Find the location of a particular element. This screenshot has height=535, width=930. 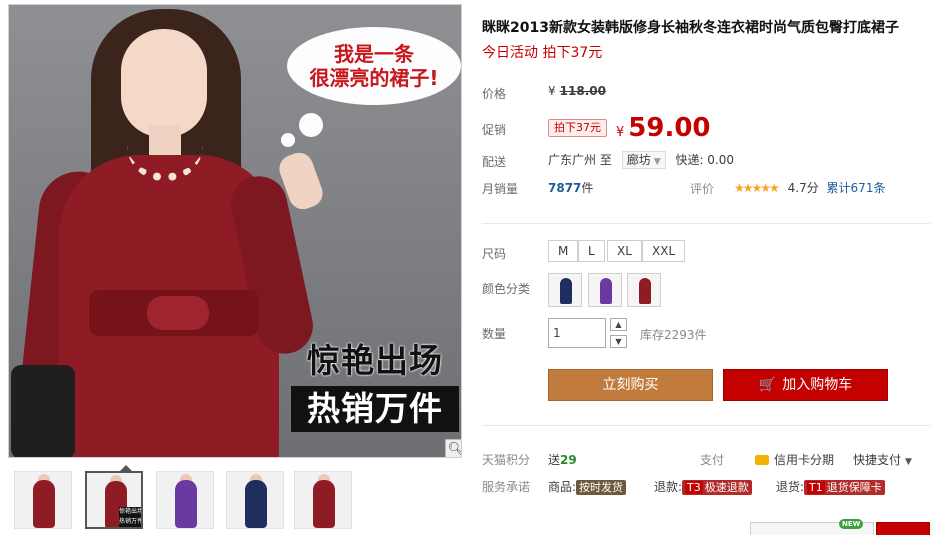

size-label: 尺码 is located at coordinates (494, 254).